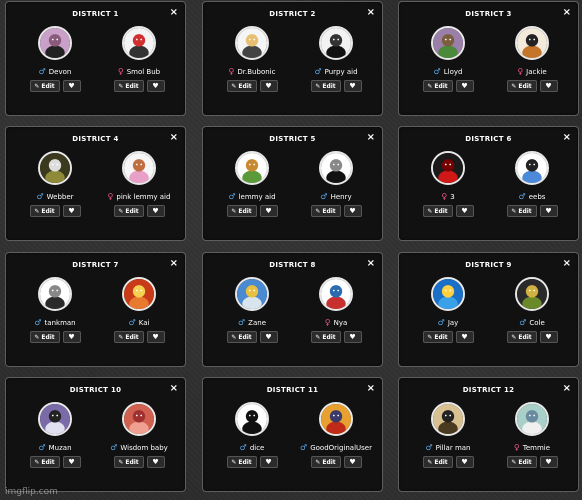  I want to click on blue-robot-icon, so click(532, 168).